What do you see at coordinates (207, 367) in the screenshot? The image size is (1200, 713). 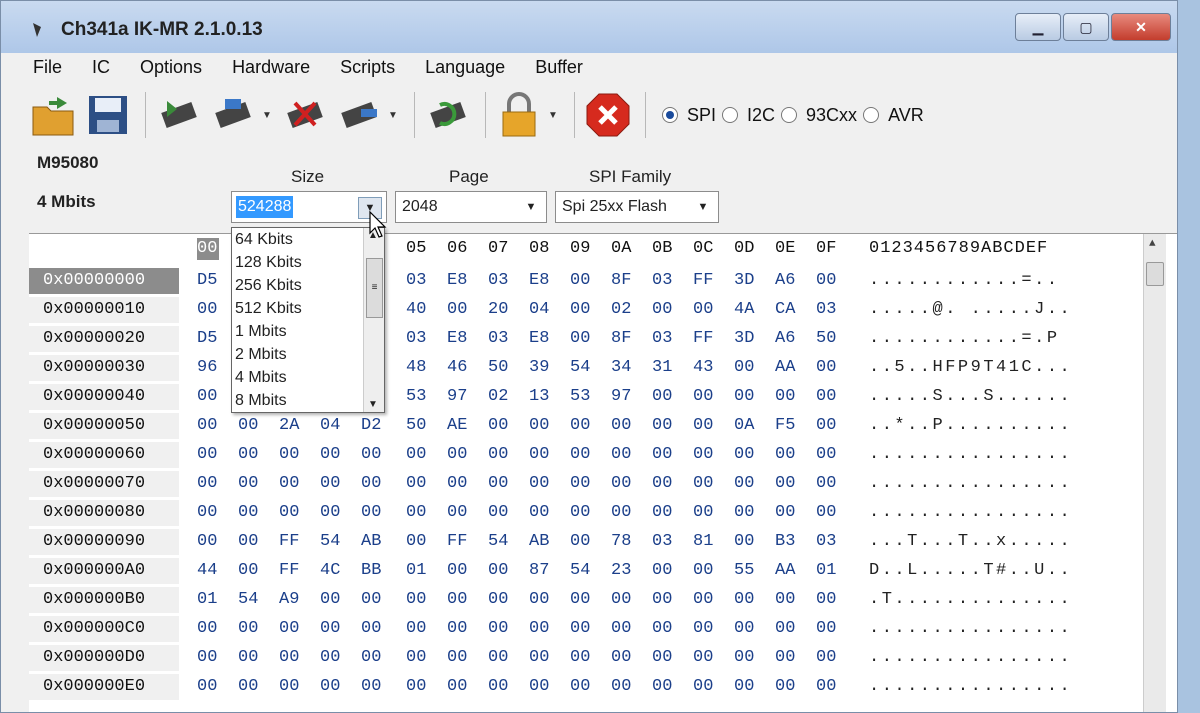 I see `hex-cell: 96` at bounding box center [207, 367].